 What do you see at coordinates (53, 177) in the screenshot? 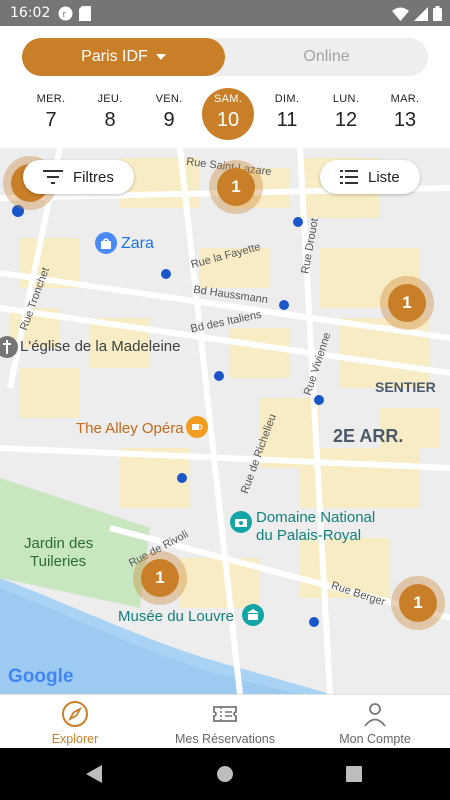
I see `filter-icon` at bounding box center [53, 177].